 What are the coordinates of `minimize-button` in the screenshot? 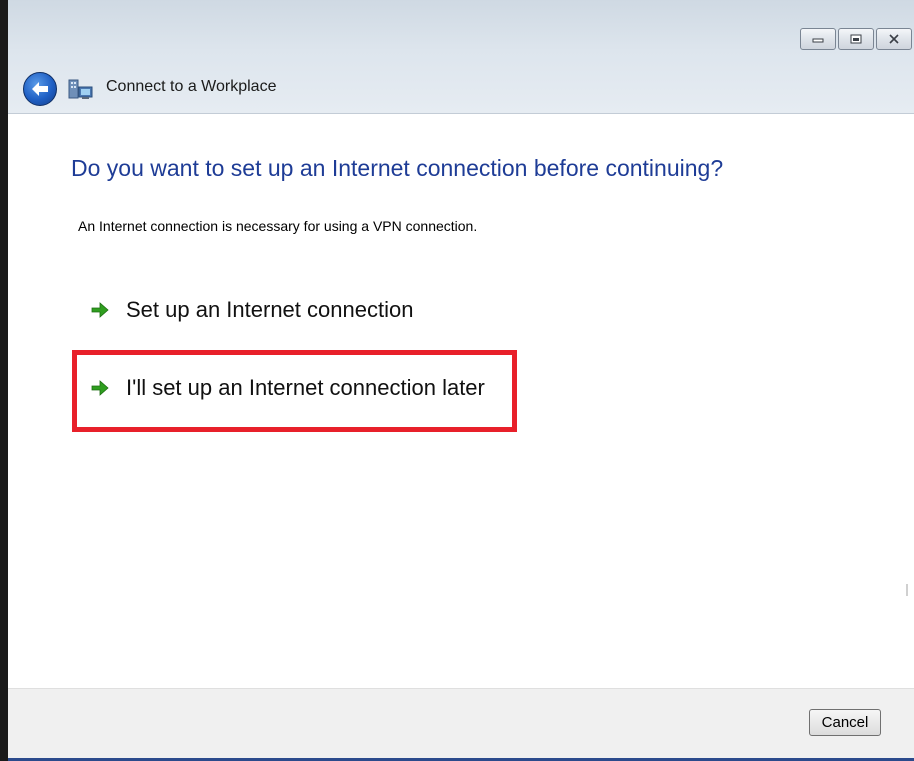 It's located at (818, 39).